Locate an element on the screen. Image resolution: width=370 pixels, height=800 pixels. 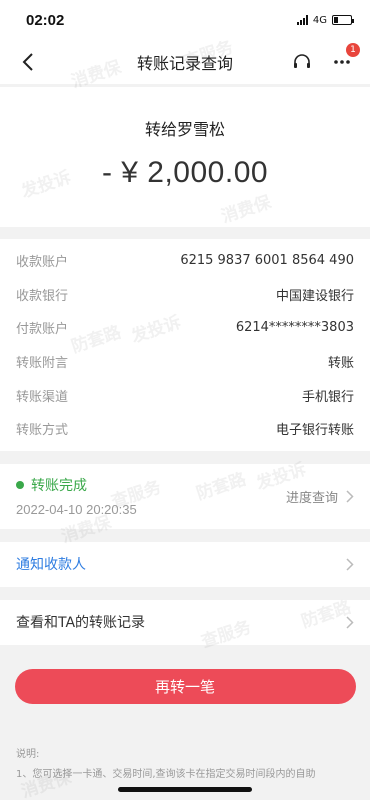
transfer-history-row: 查看和TA的转账记录 is located at coordinates (185, 622).